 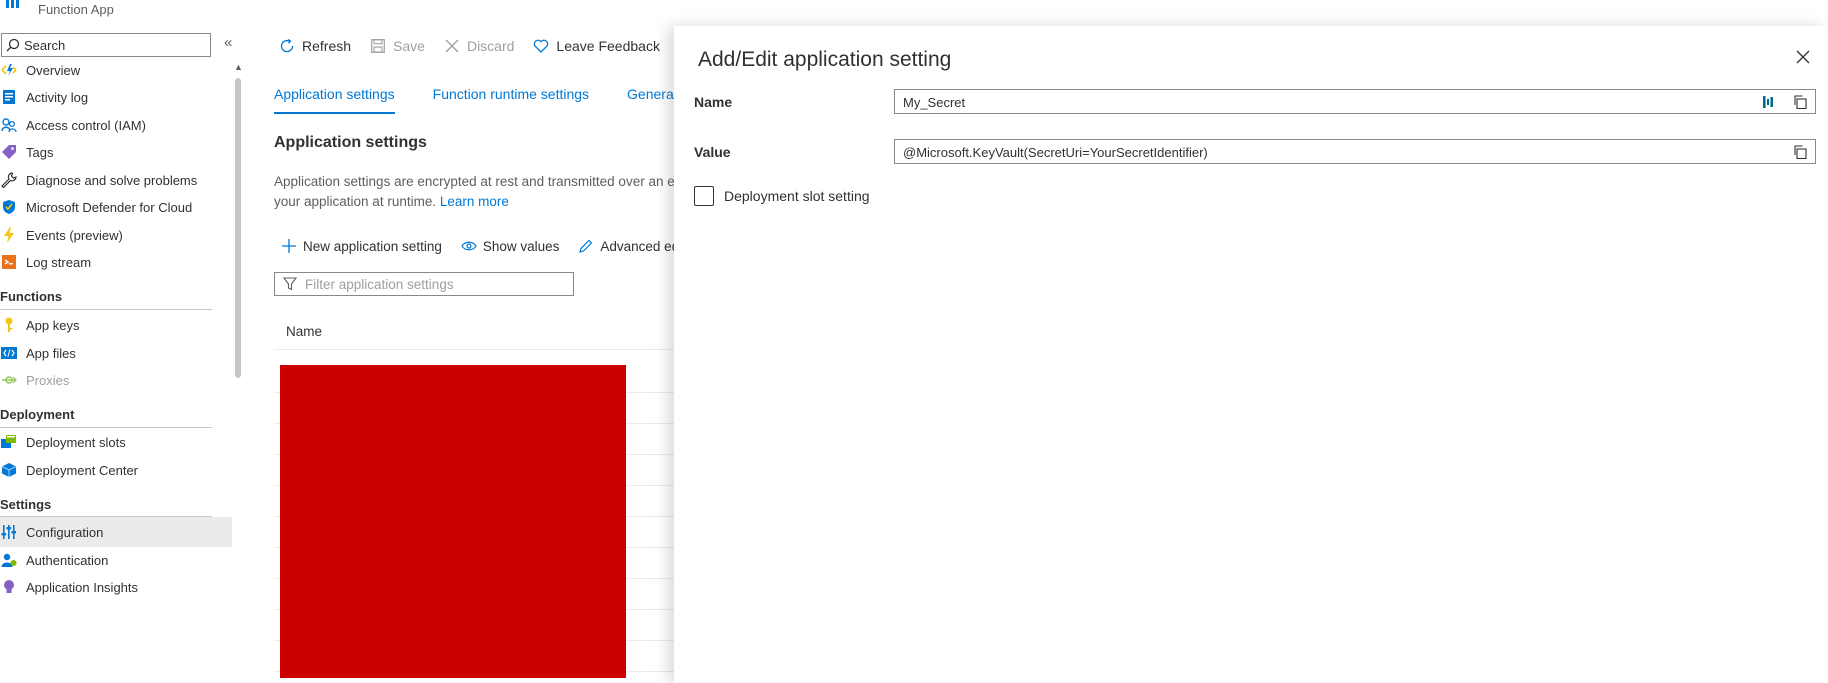 I want to click on app-header: Function App, so click(x=330, y=10).